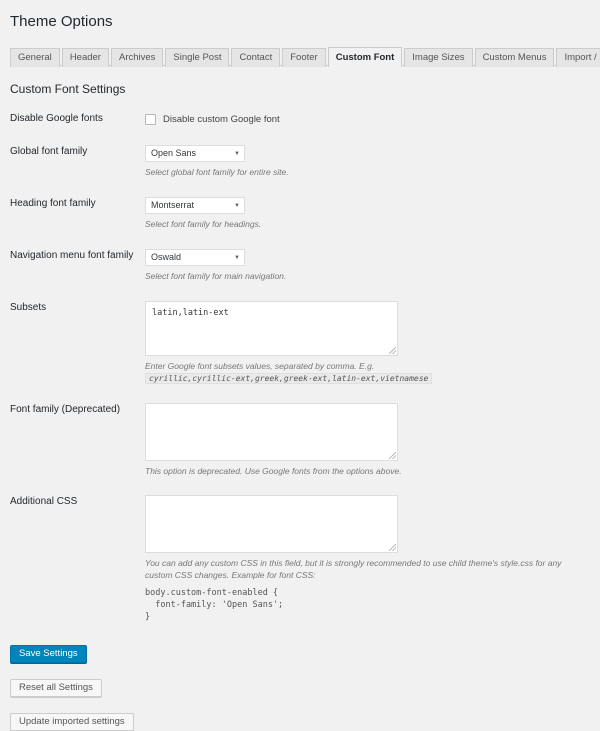  Describe the element at coordinates (28, 307) in the screenshot. I see `label-subsets: Subsets` at that location.